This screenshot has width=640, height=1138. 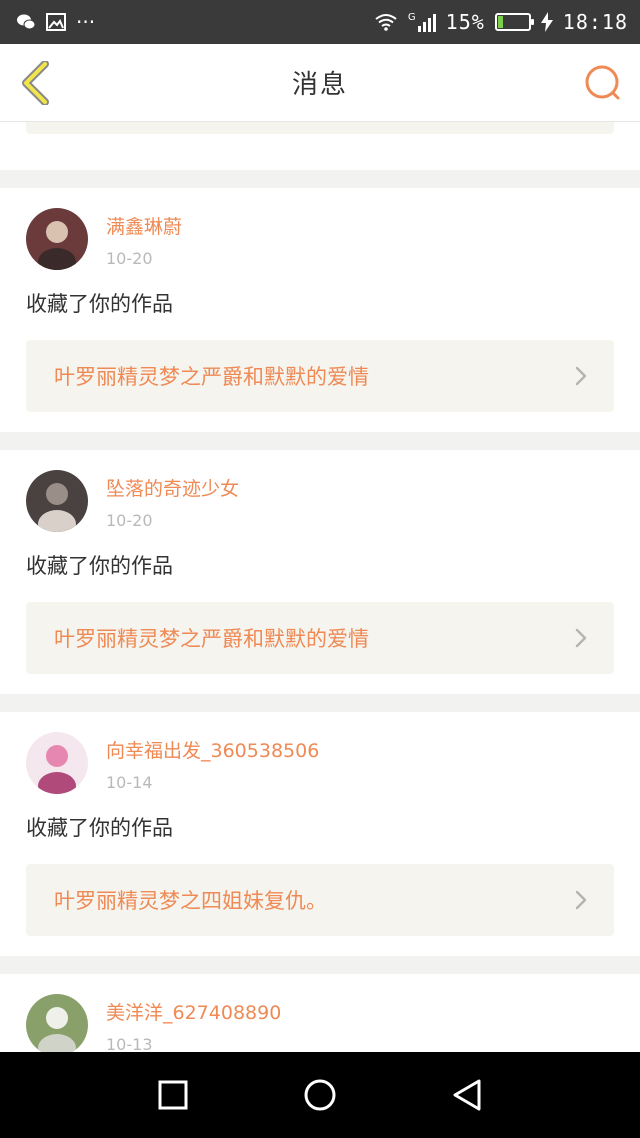 What do you see at coordinates (320, 146) in the screenshot?
I see `message-card` at bounding box center [320, 146].